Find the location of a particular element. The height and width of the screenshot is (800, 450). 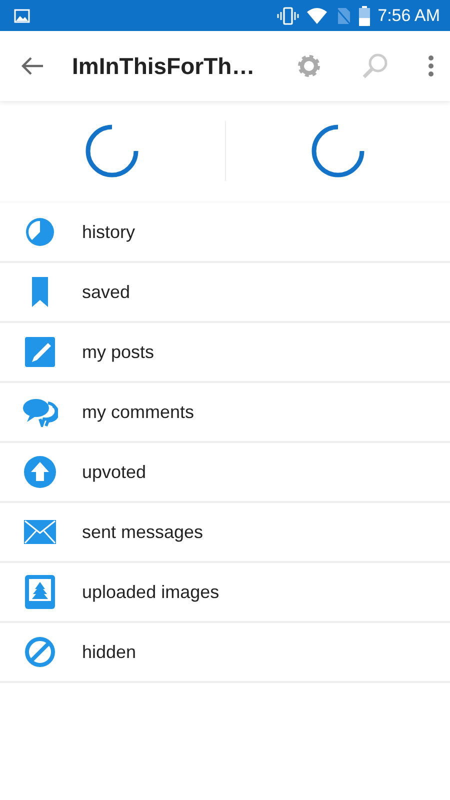

menu-item: history is located at coordinates (225, 233).